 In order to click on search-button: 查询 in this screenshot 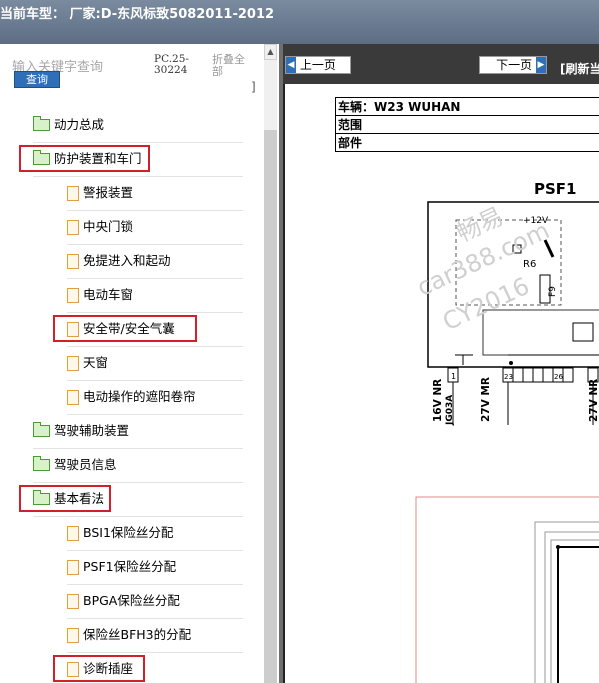, I will do `click(37, 79)`.